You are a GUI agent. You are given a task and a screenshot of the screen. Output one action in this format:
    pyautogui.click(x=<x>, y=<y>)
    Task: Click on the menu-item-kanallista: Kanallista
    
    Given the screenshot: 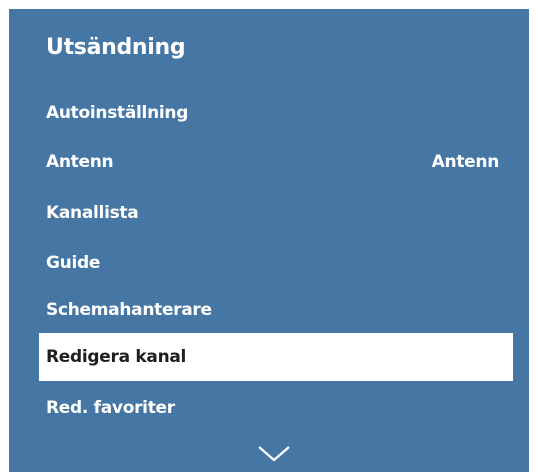 What is the action you would take?
    pyautogui.click(x=276, y=213)
    